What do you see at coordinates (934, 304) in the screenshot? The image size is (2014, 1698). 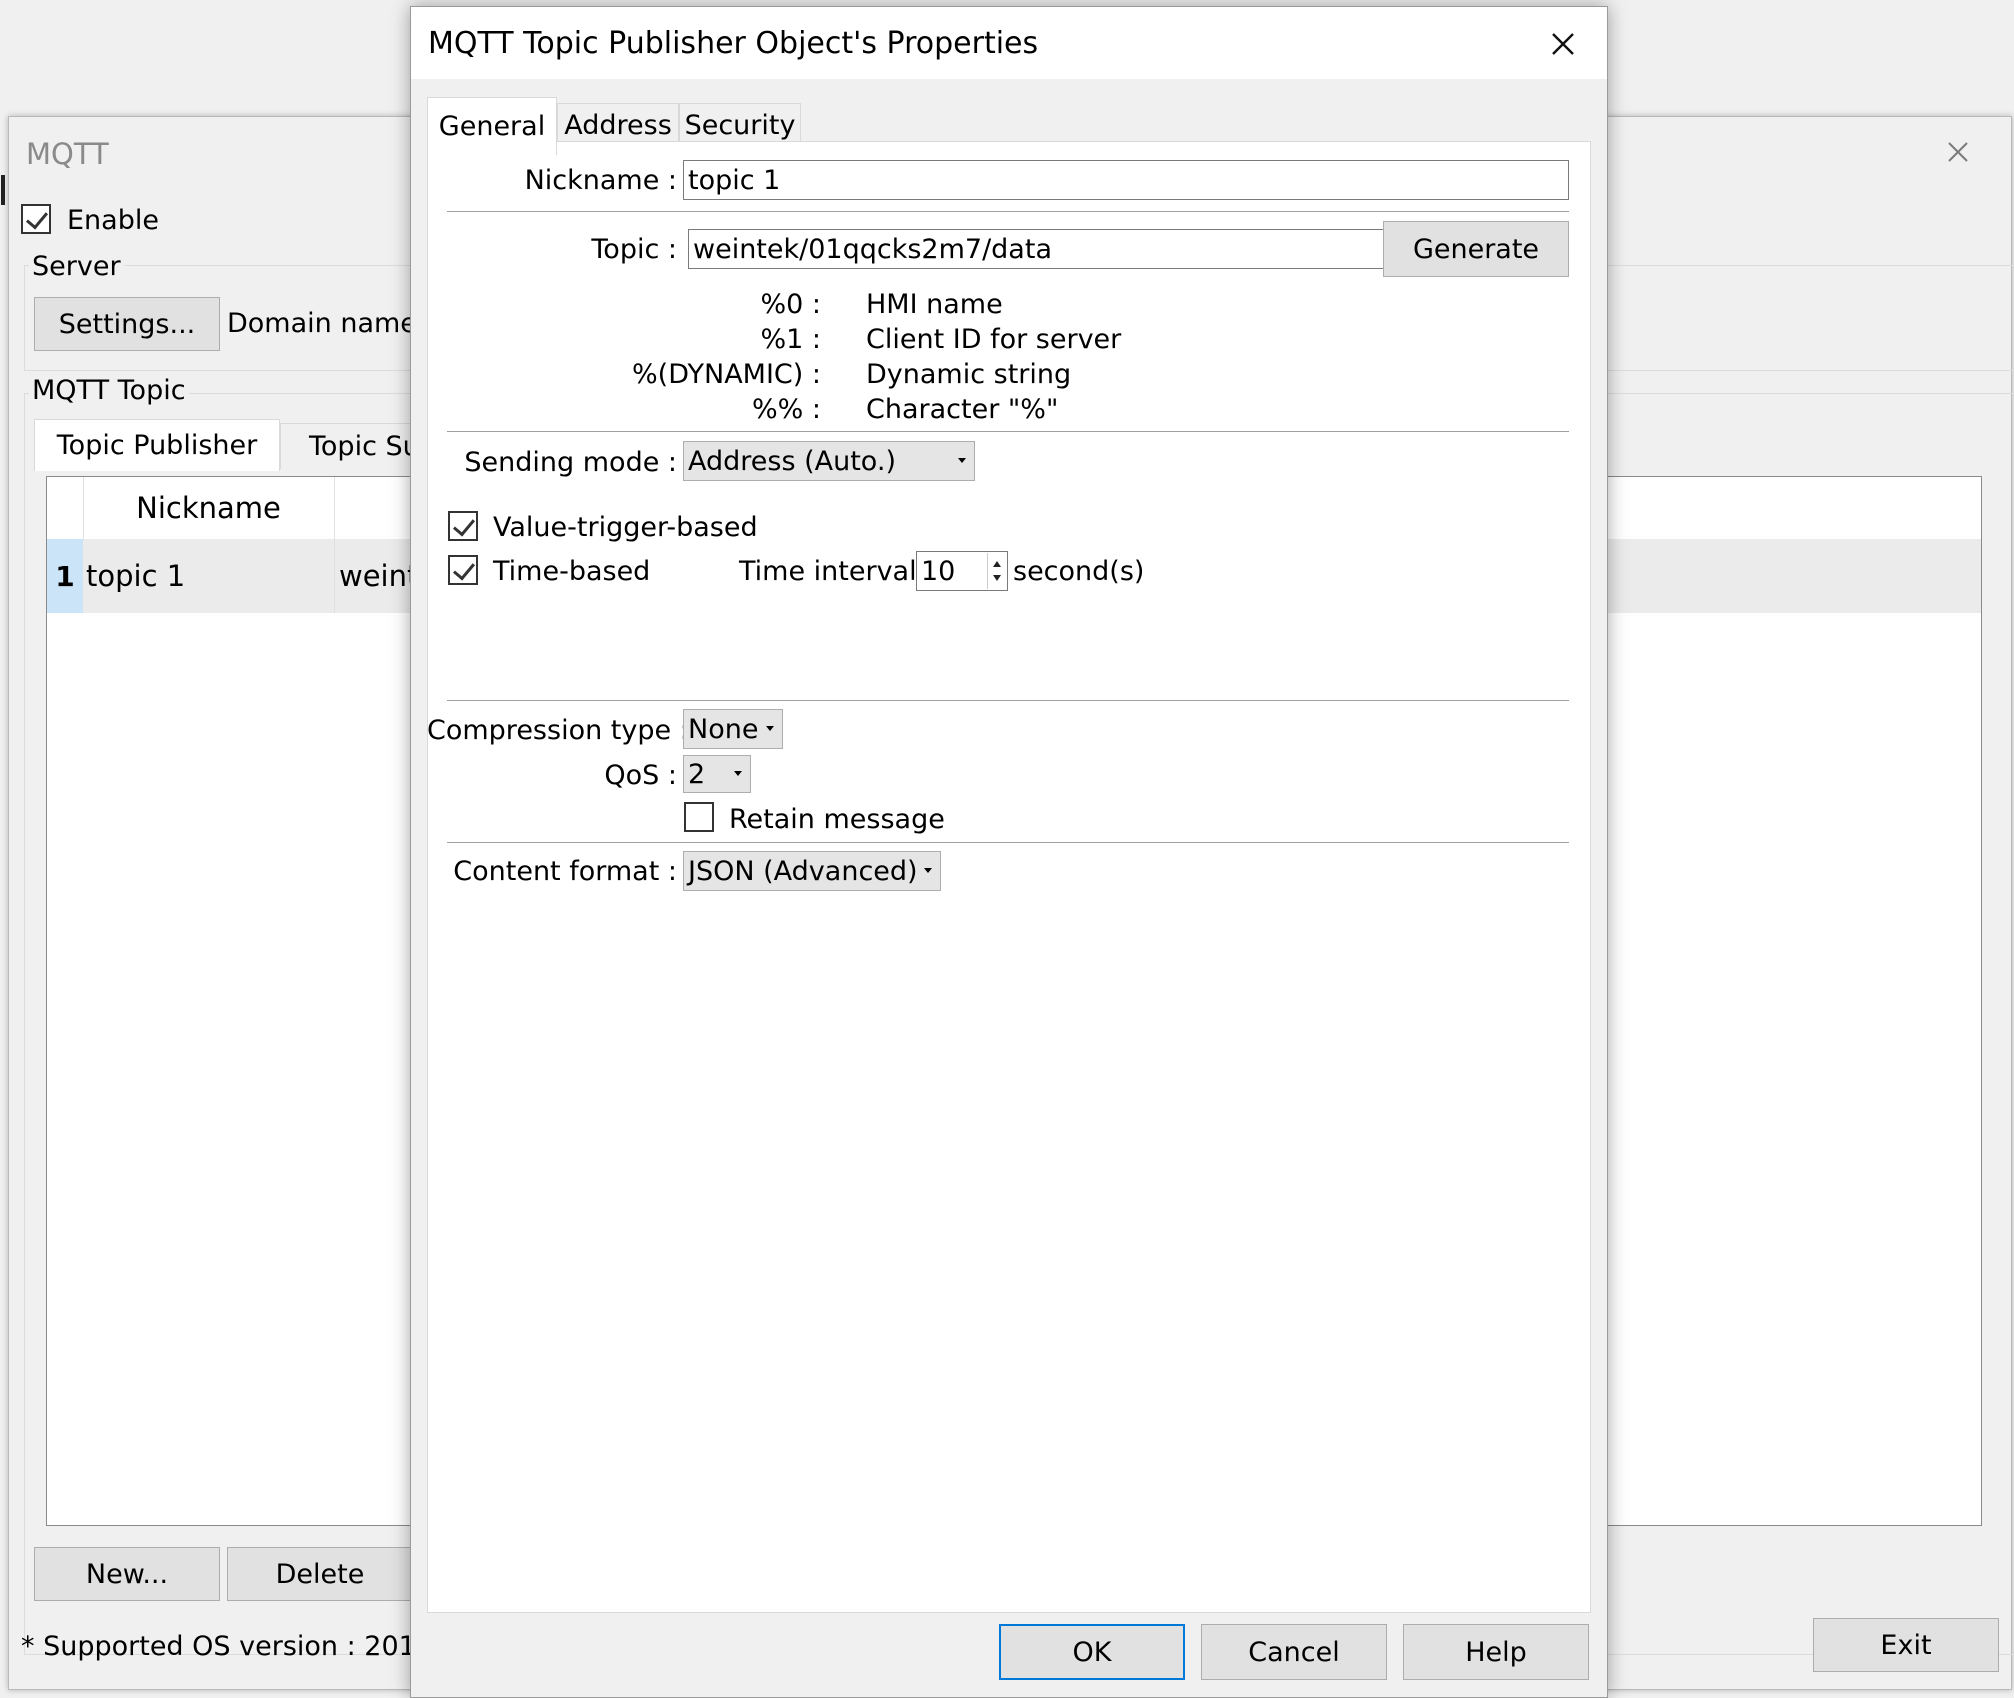 I see `placeholder-desc-0: HMI name` at bounding box center [934, 304].